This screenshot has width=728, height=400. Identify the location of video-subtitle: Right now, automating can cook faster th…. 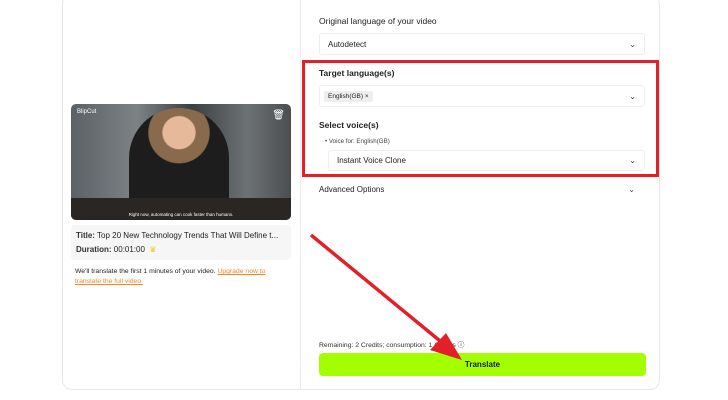
(181, 214).